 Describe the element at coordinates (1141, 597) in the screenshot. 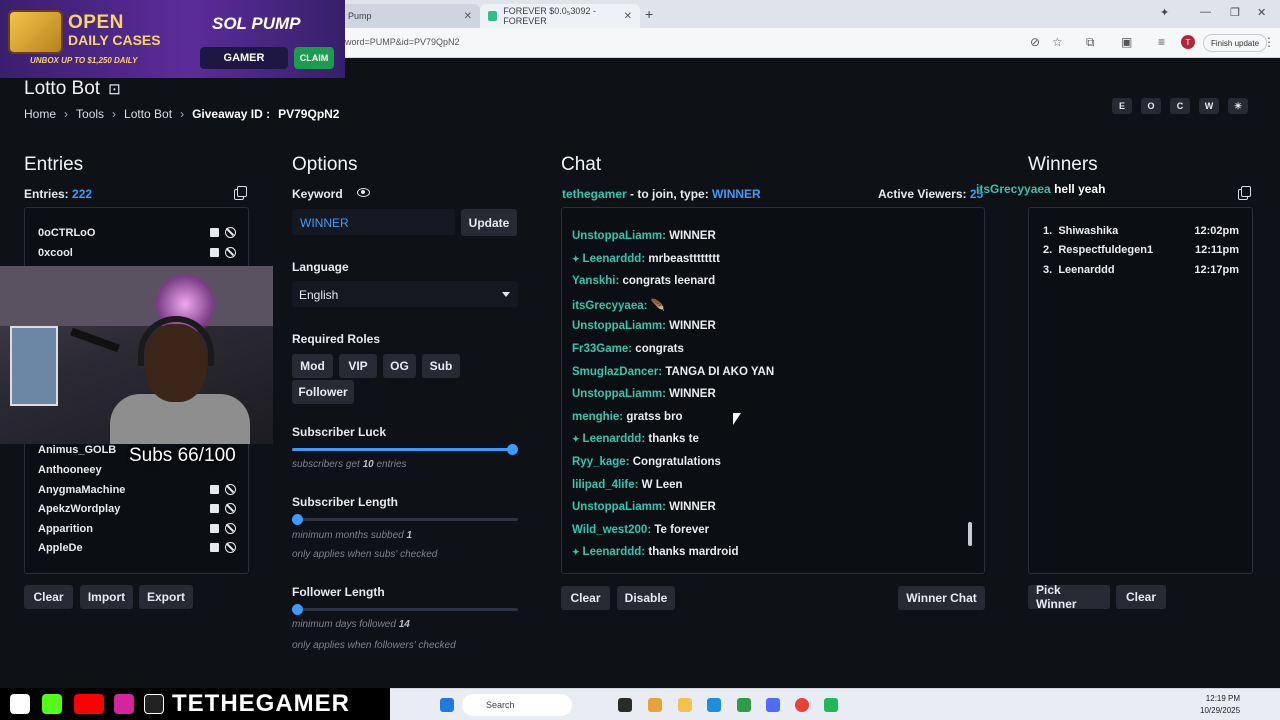

I see `clear-winners-button: Clear` at that location.